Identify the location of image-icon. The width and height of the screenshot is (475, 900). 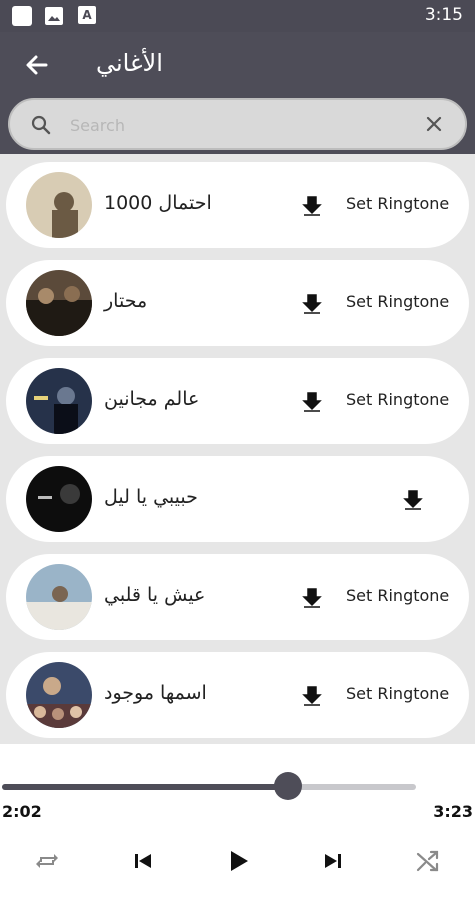
(54, 16).